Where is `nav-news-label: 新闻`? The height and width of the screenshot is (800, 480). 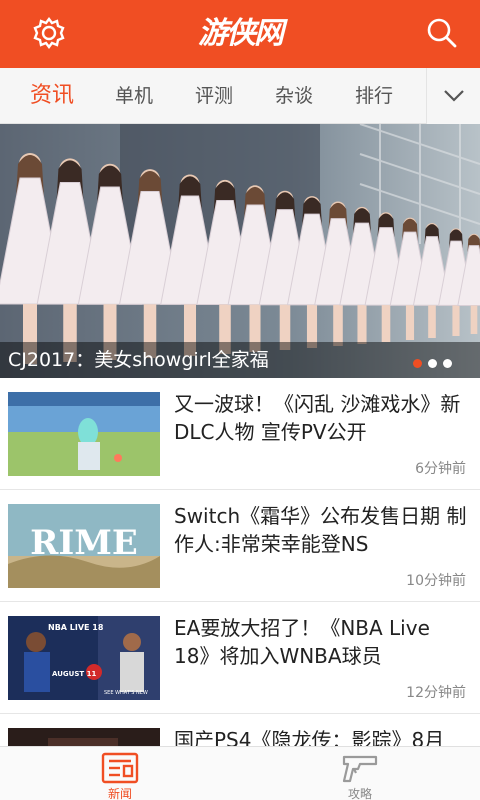 nav-news-label: 新闻 is located at coordinates (119, 793).